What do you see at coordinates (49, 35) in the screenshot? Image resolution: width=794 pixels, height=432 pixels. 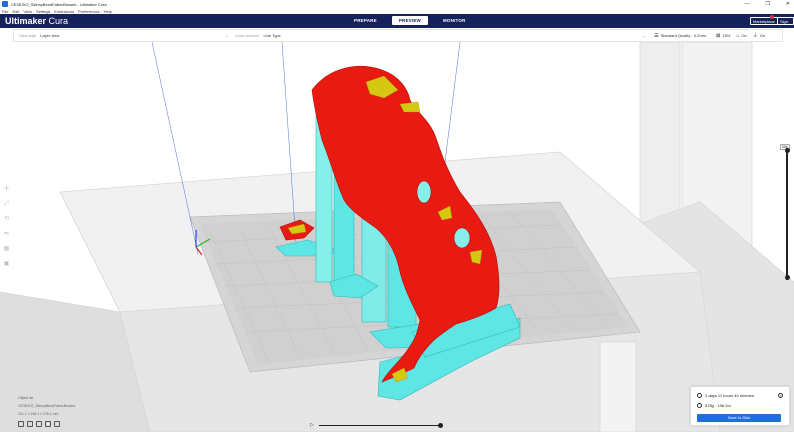 I see `view-type-select: Layer view` at bounding box center [49, 35].